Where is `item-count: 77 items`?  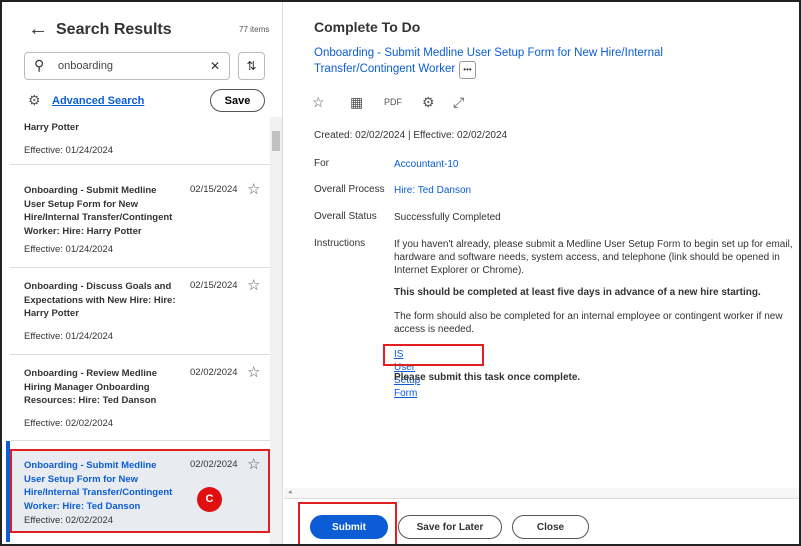
item-count: 77 items is located at coordinates (254, 29).